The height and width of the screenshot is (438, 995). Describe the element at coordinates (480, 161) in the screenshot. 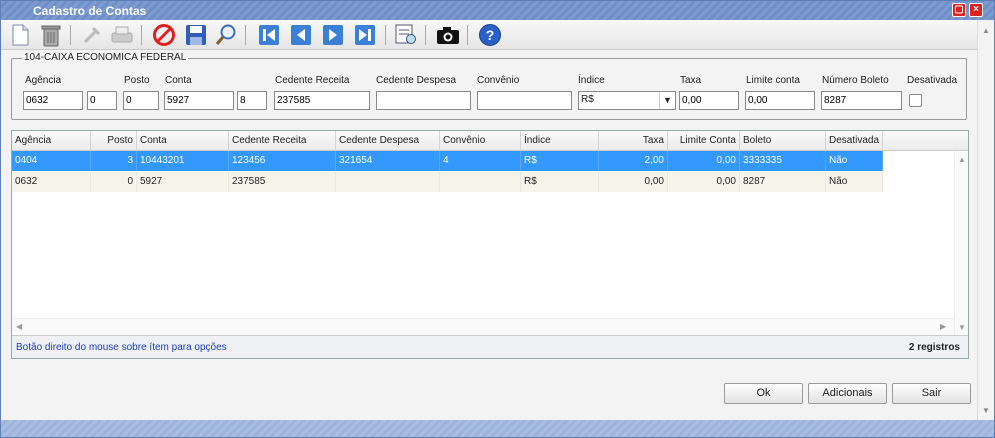

I see `table-cell: 4` at that location.